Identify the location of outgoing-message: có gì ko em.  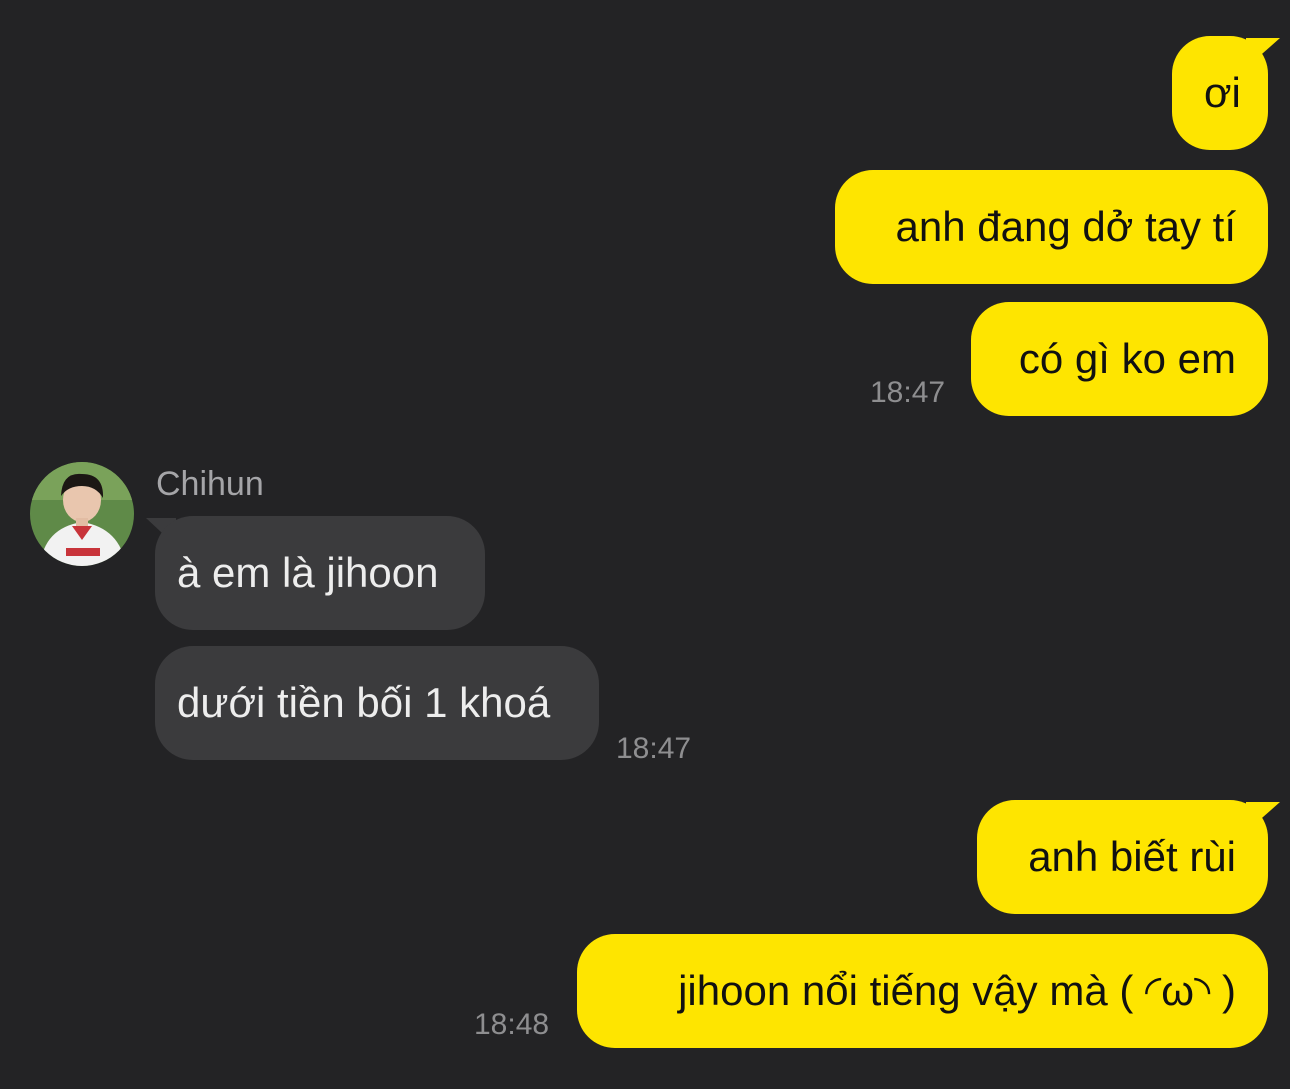
(1119, 359).